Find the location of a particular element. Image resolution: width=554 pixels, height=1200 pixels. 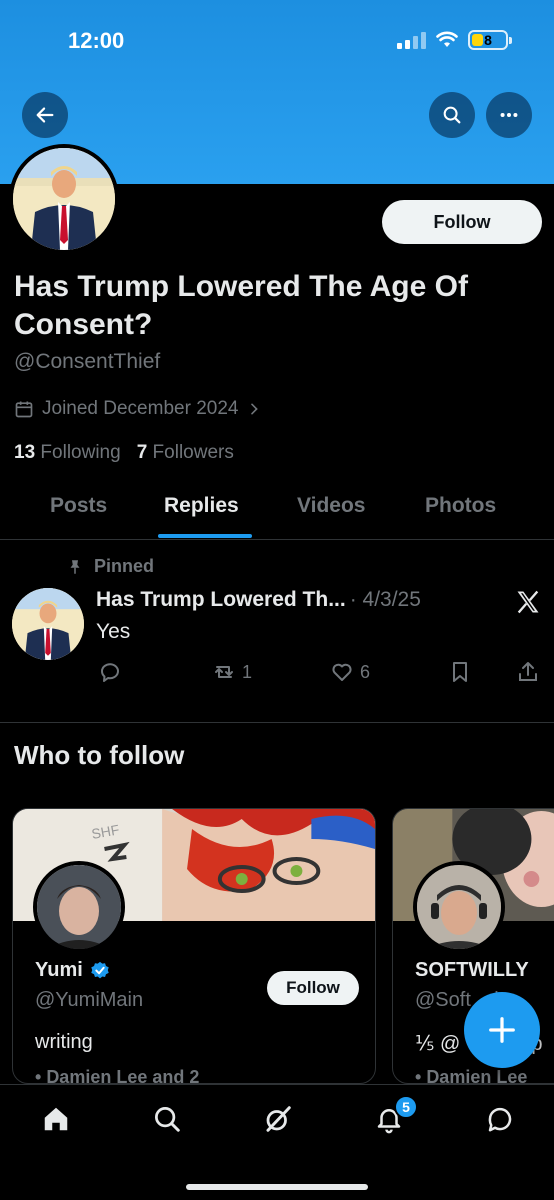

card-mutual-followers: • Damien Lee and 2 is located at coordinates (117, 1075).